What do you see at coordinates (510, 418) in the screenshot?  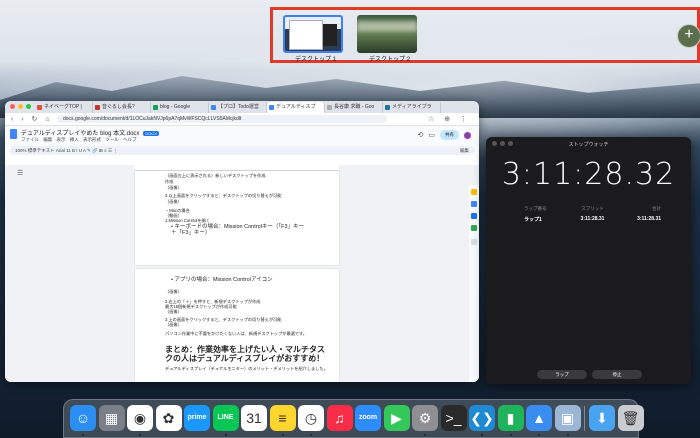 I see `dock-numbers-icon: ▮` at bounding box center [510, 418].